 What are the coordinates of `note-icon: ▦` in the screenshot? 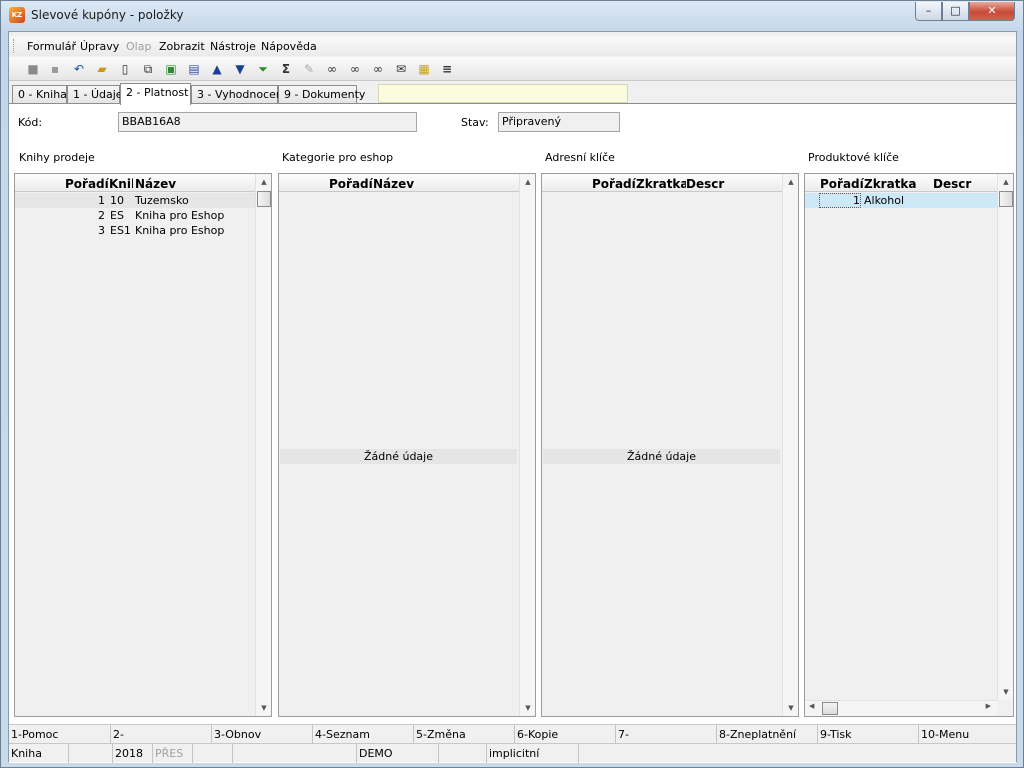 It's located at (424, 69).